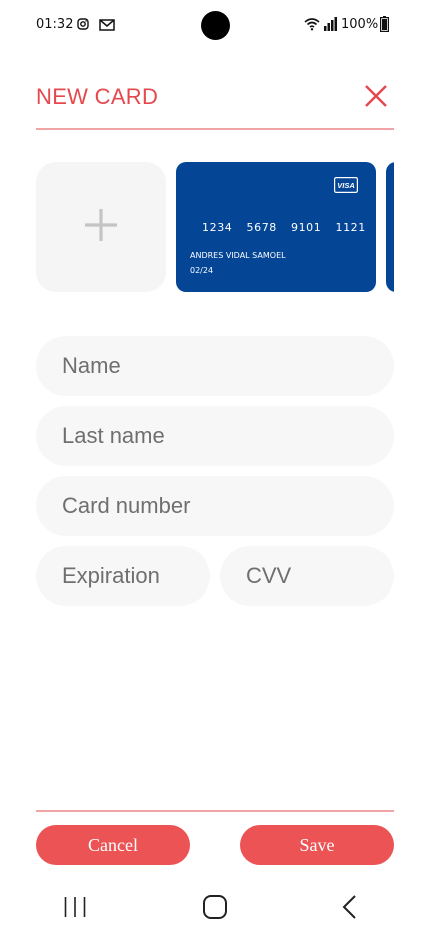 Image resolution: width=430 pixels, height=932 pixels. Describe the element at coordinates (75, 907) in the screenshot. I see `recents-icon` at that location.